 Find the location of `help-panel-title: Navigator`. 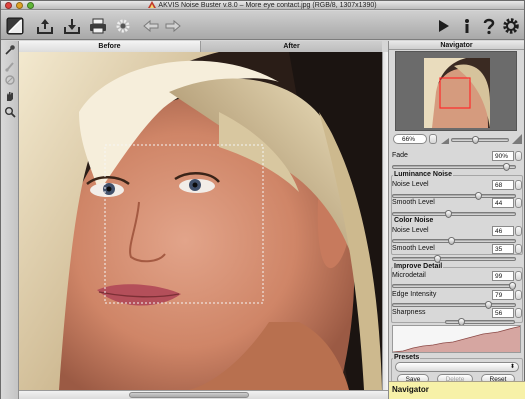

help-panel-title: Navigator is located at coordinates (457, 390).